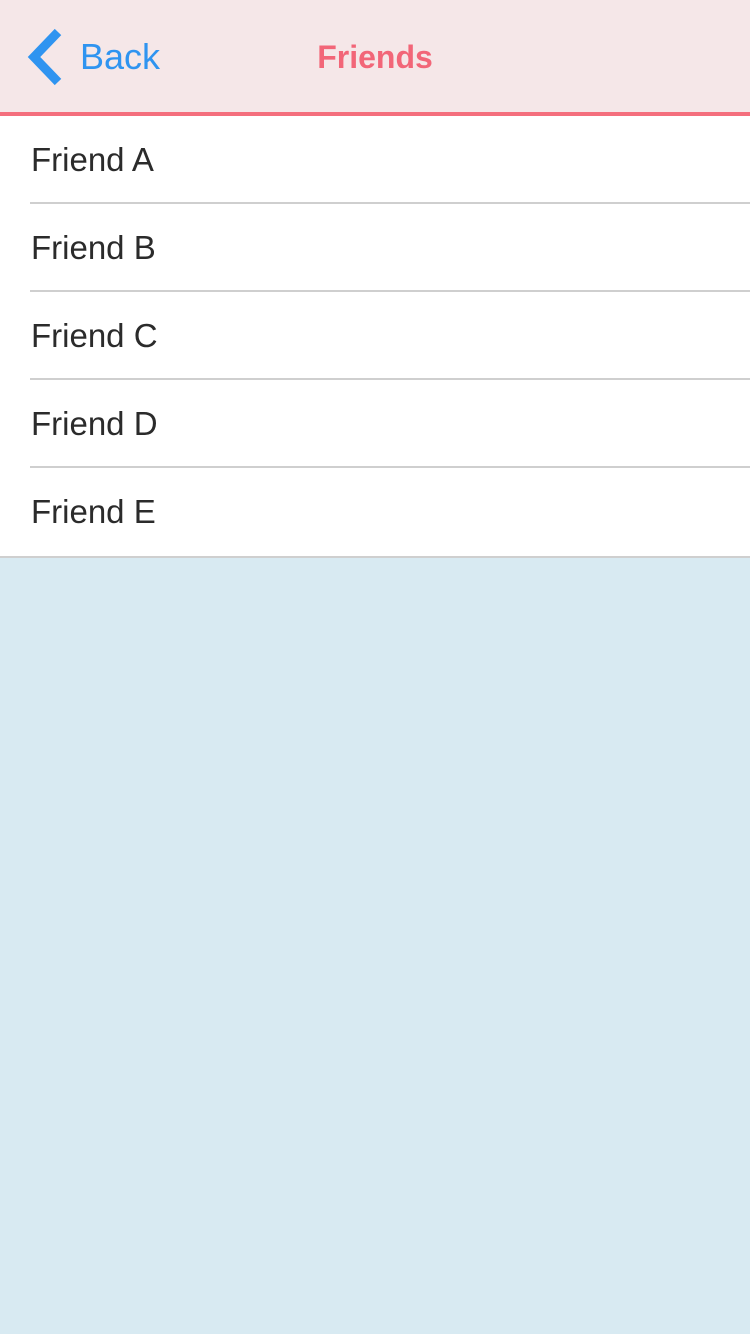 The image size is (750, 1334). I want to click on page-title: Friends, so click(375, 57).